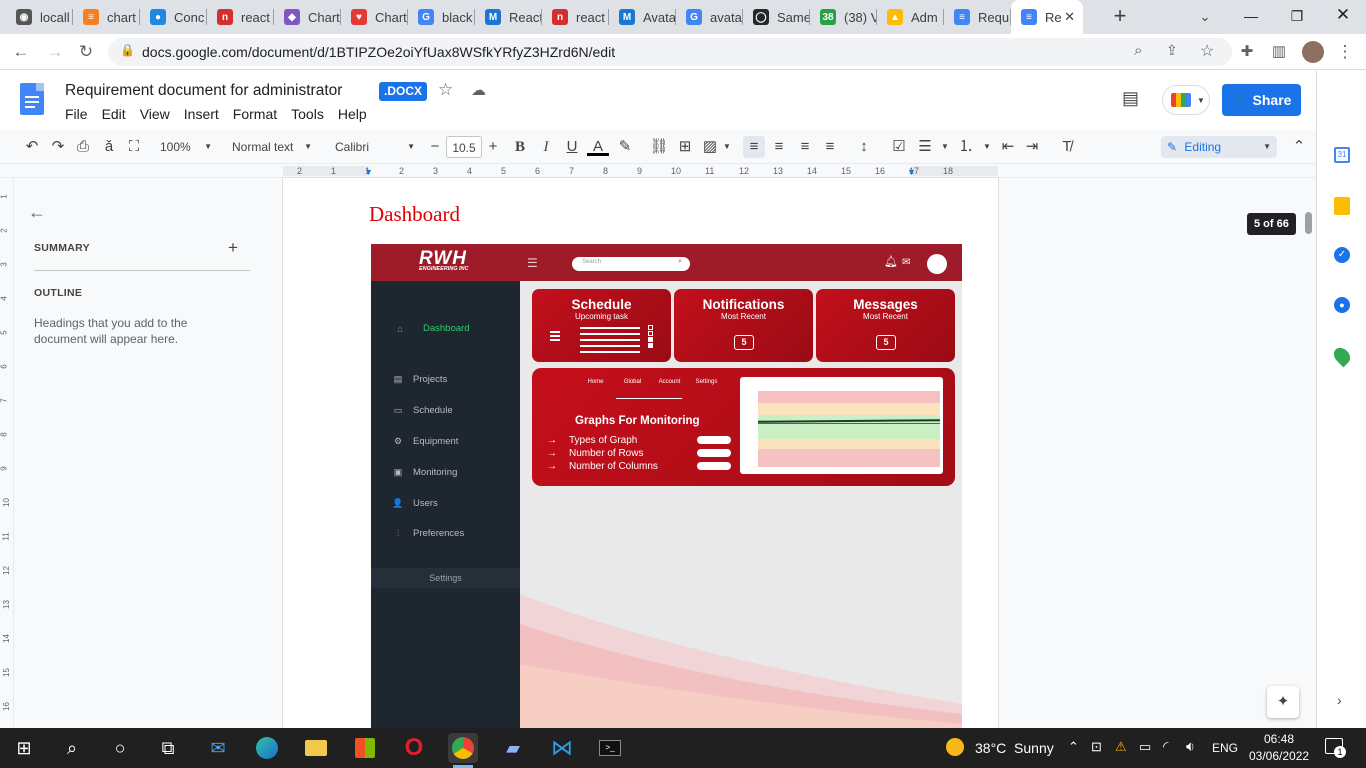 The image size is (1366, 768). Describe the element at coordinates (155, 115) in the screenshot. I see `menu-item-view: View` at that location.